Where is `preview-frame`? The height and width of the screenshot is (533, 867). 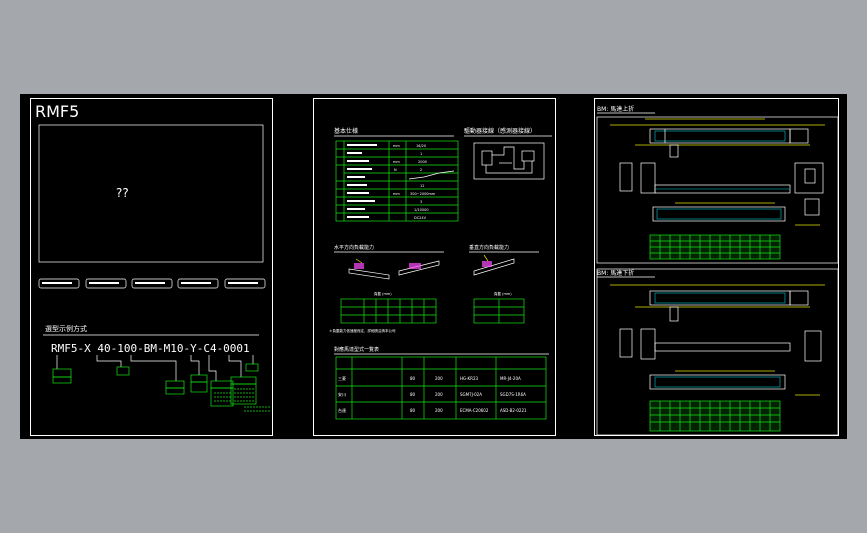 preview-frame is located at coordinates (151, 193).